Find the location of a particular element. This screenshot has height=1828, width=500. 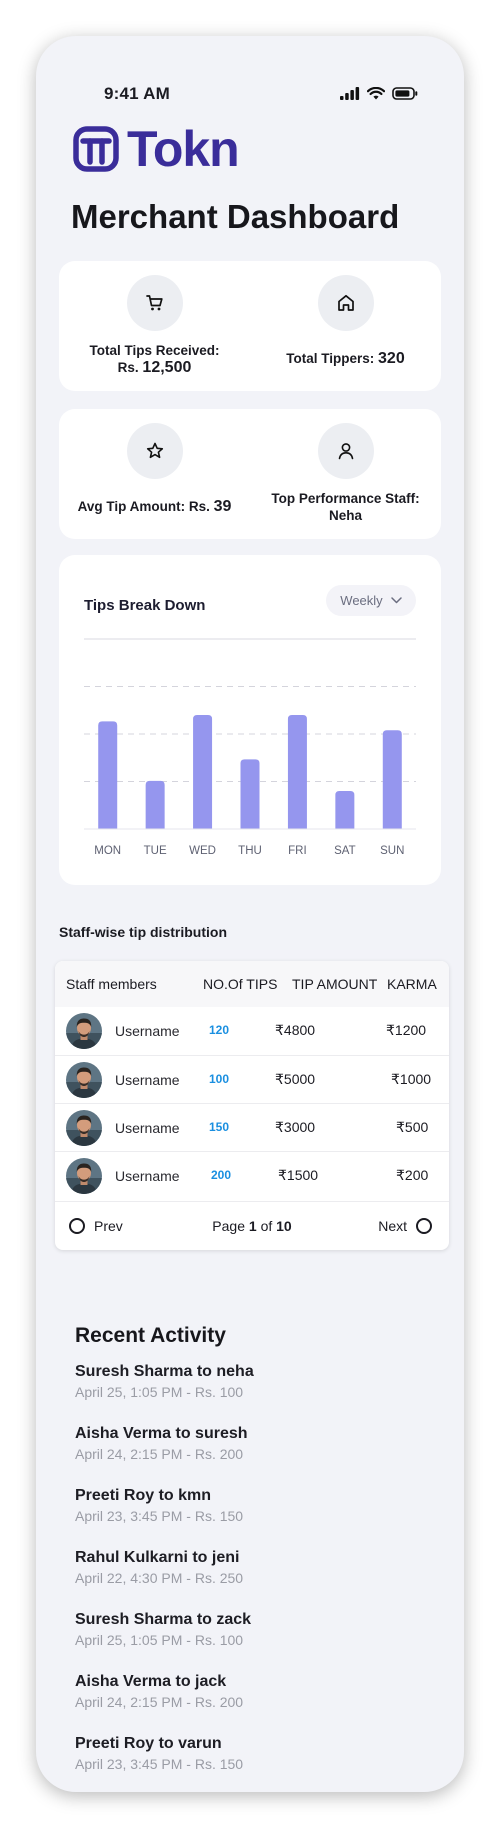

stat-label: Total Tippers: 320 is located at coordinates (345, 358).